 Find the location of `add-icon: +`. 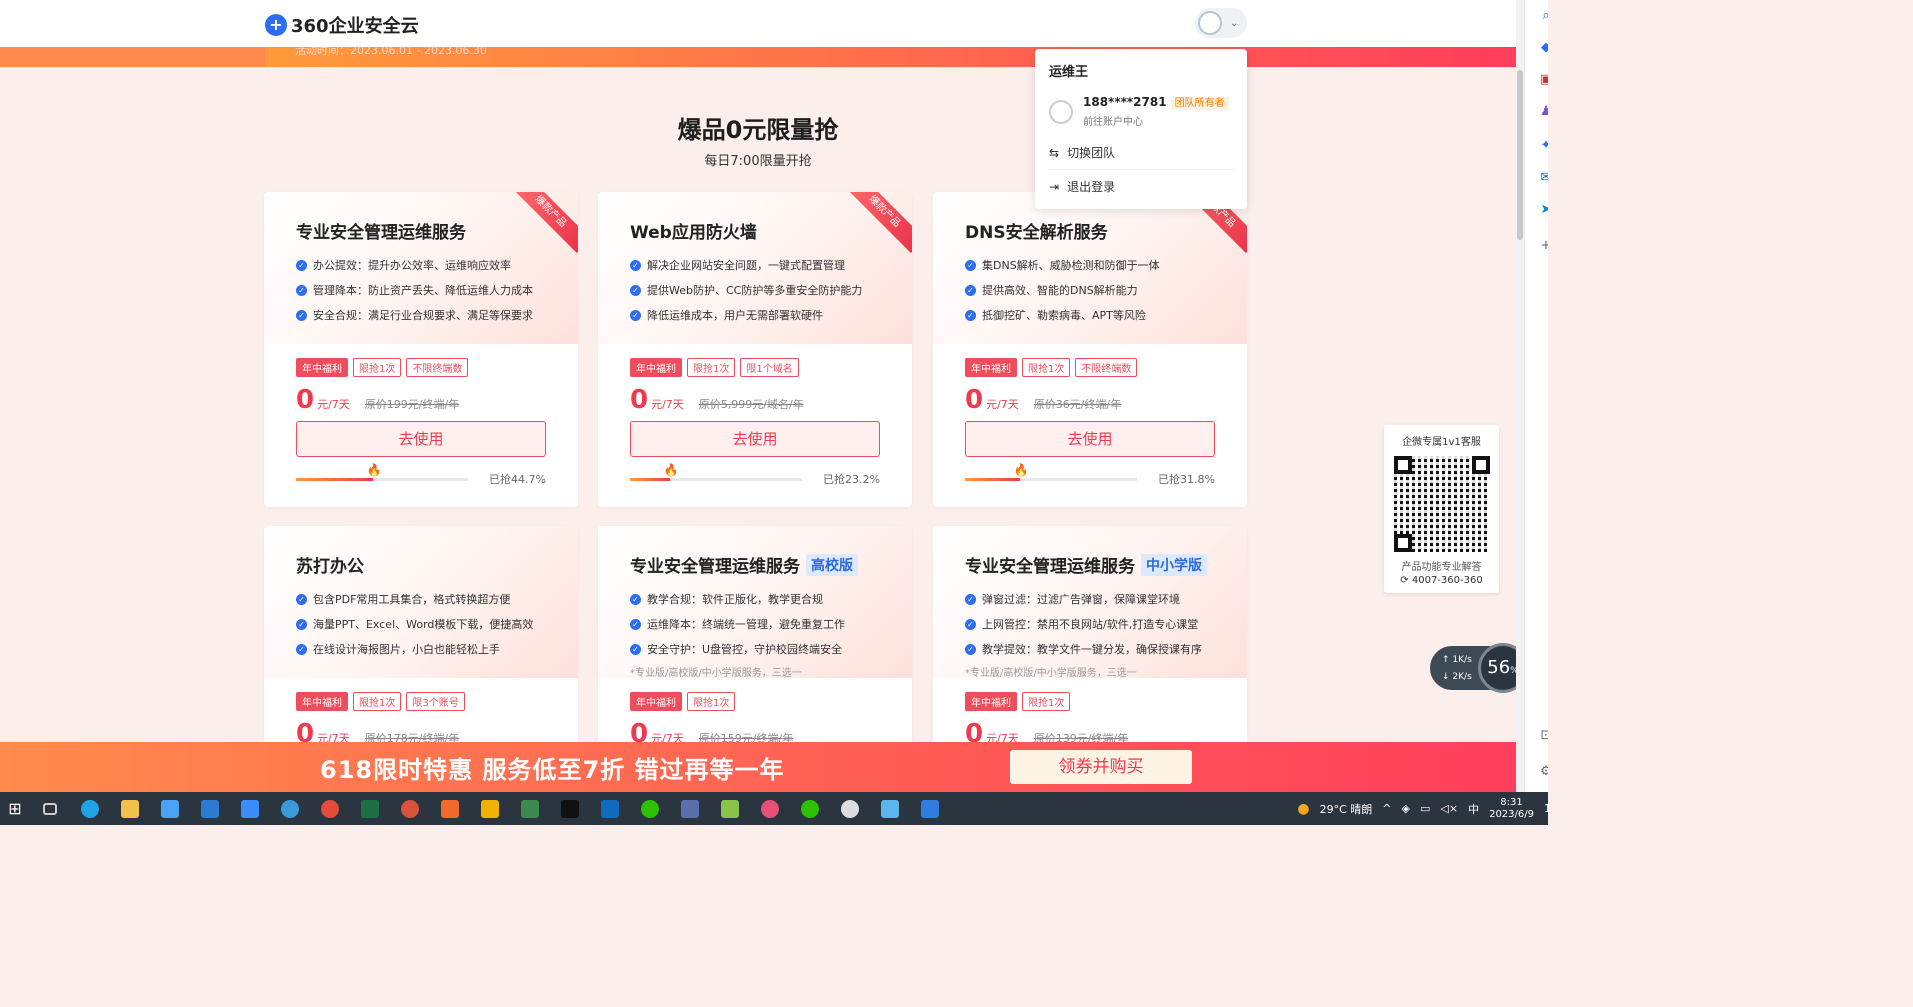

add-icon: + is located at coordinates (1543, 246).